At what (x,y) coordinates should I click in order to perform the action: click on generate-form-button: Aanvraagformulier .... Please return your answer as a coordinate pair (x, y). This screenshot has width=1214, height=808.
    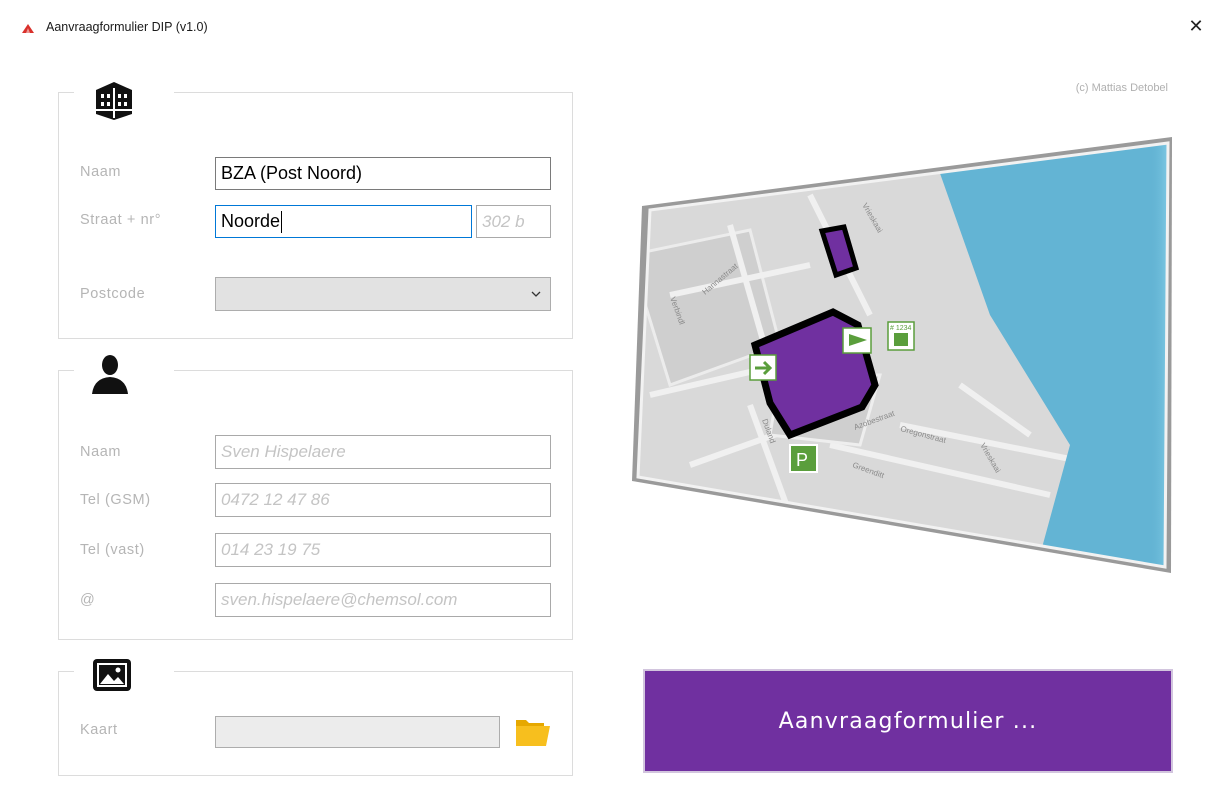
    Looking at the image, I should click on (908, 721).